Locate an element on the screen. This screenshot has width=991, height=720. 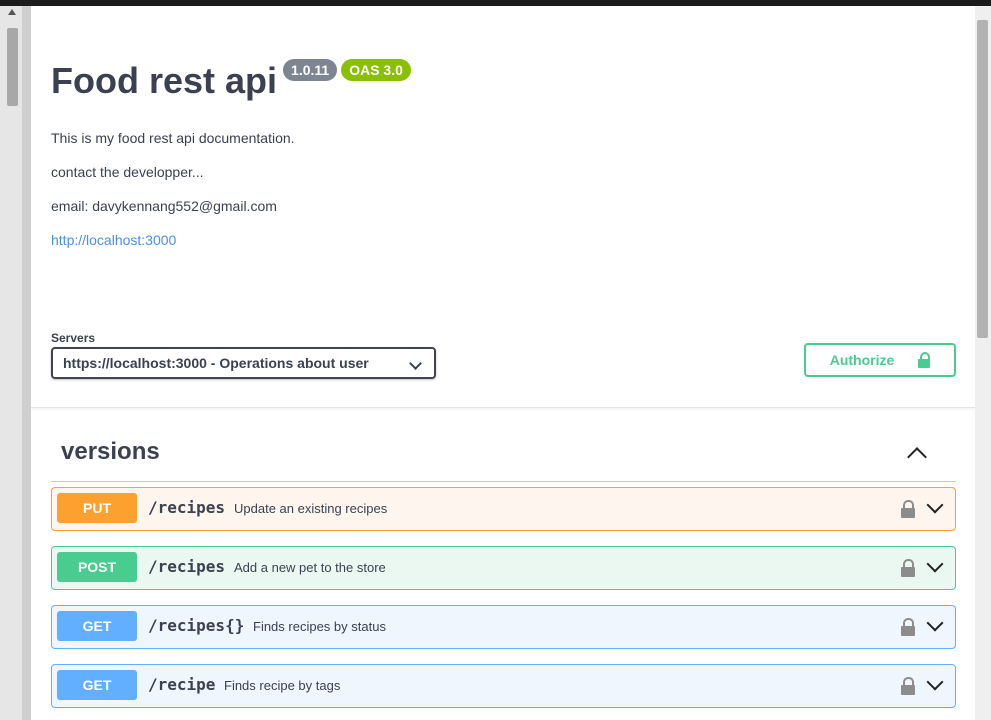
servers-label: Servers is located at coordinates (73, 338).